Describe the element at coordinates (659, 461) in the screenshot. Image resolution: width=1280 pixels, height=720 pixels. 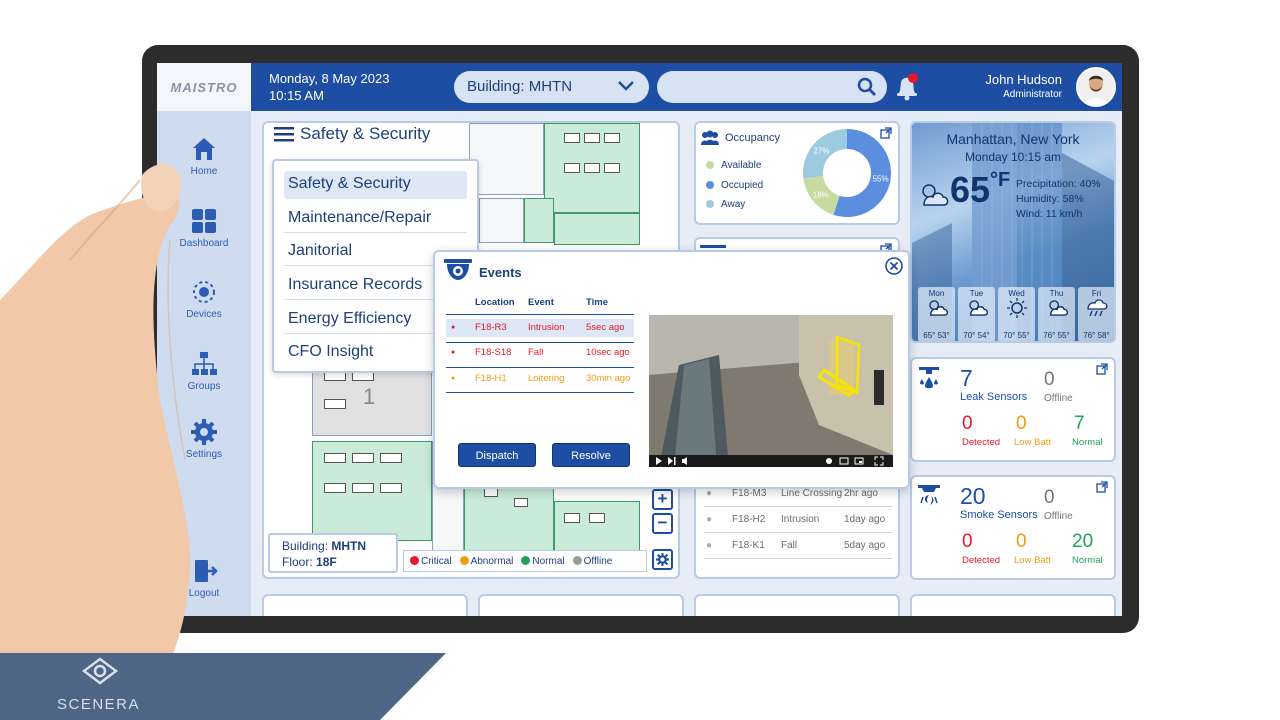
I see `play-icon` at that location.